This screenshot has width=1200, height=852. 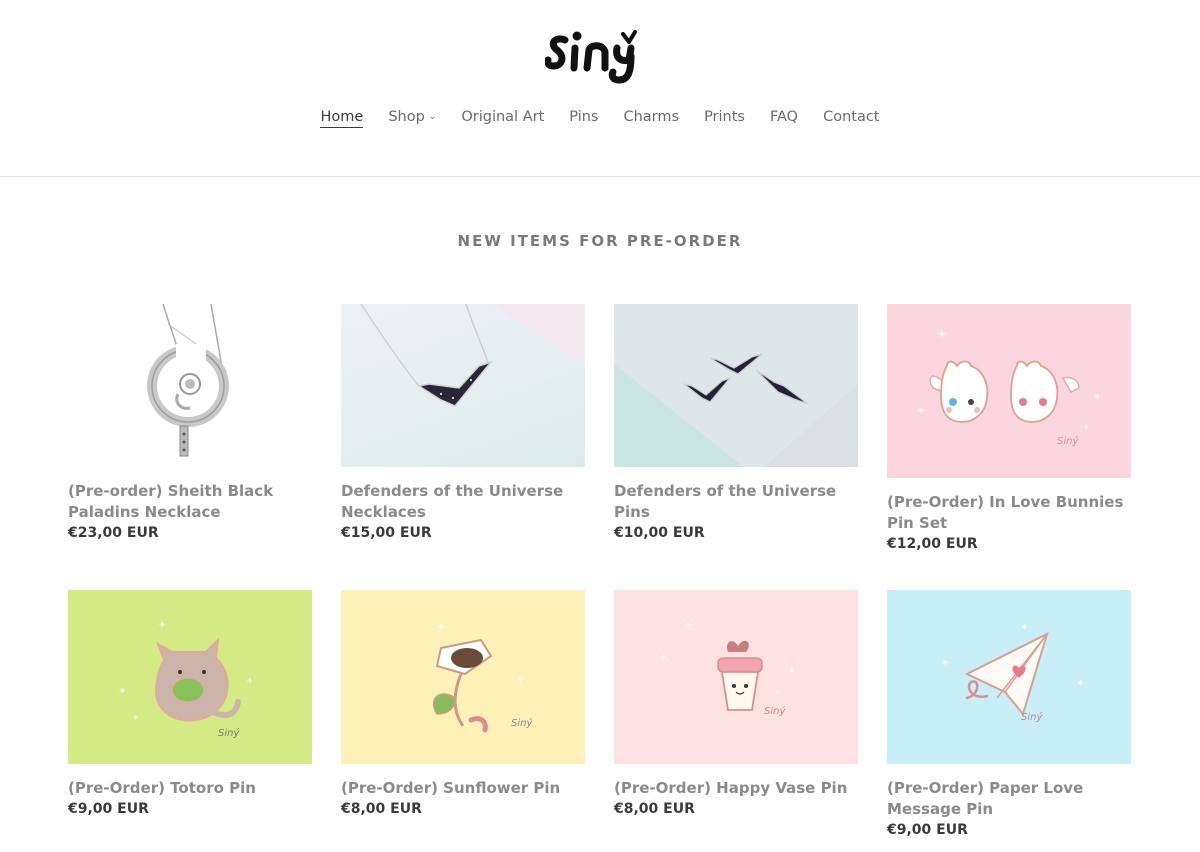 I want to click on product-title: (Pre-Order) Paper Love Message Pin, so click(x=1009, y=799).